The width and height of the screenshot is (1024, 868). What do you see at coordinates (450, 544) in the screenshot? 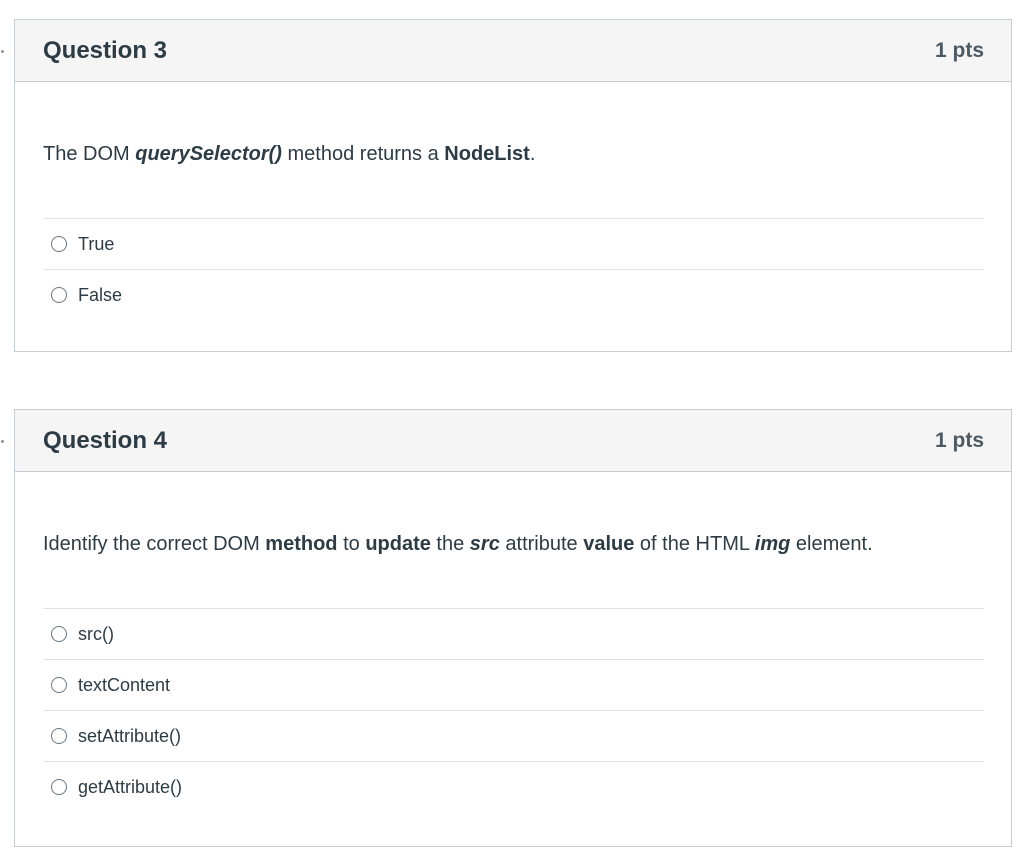
I see `question-text-part: the` at bounding box center [450, 544].